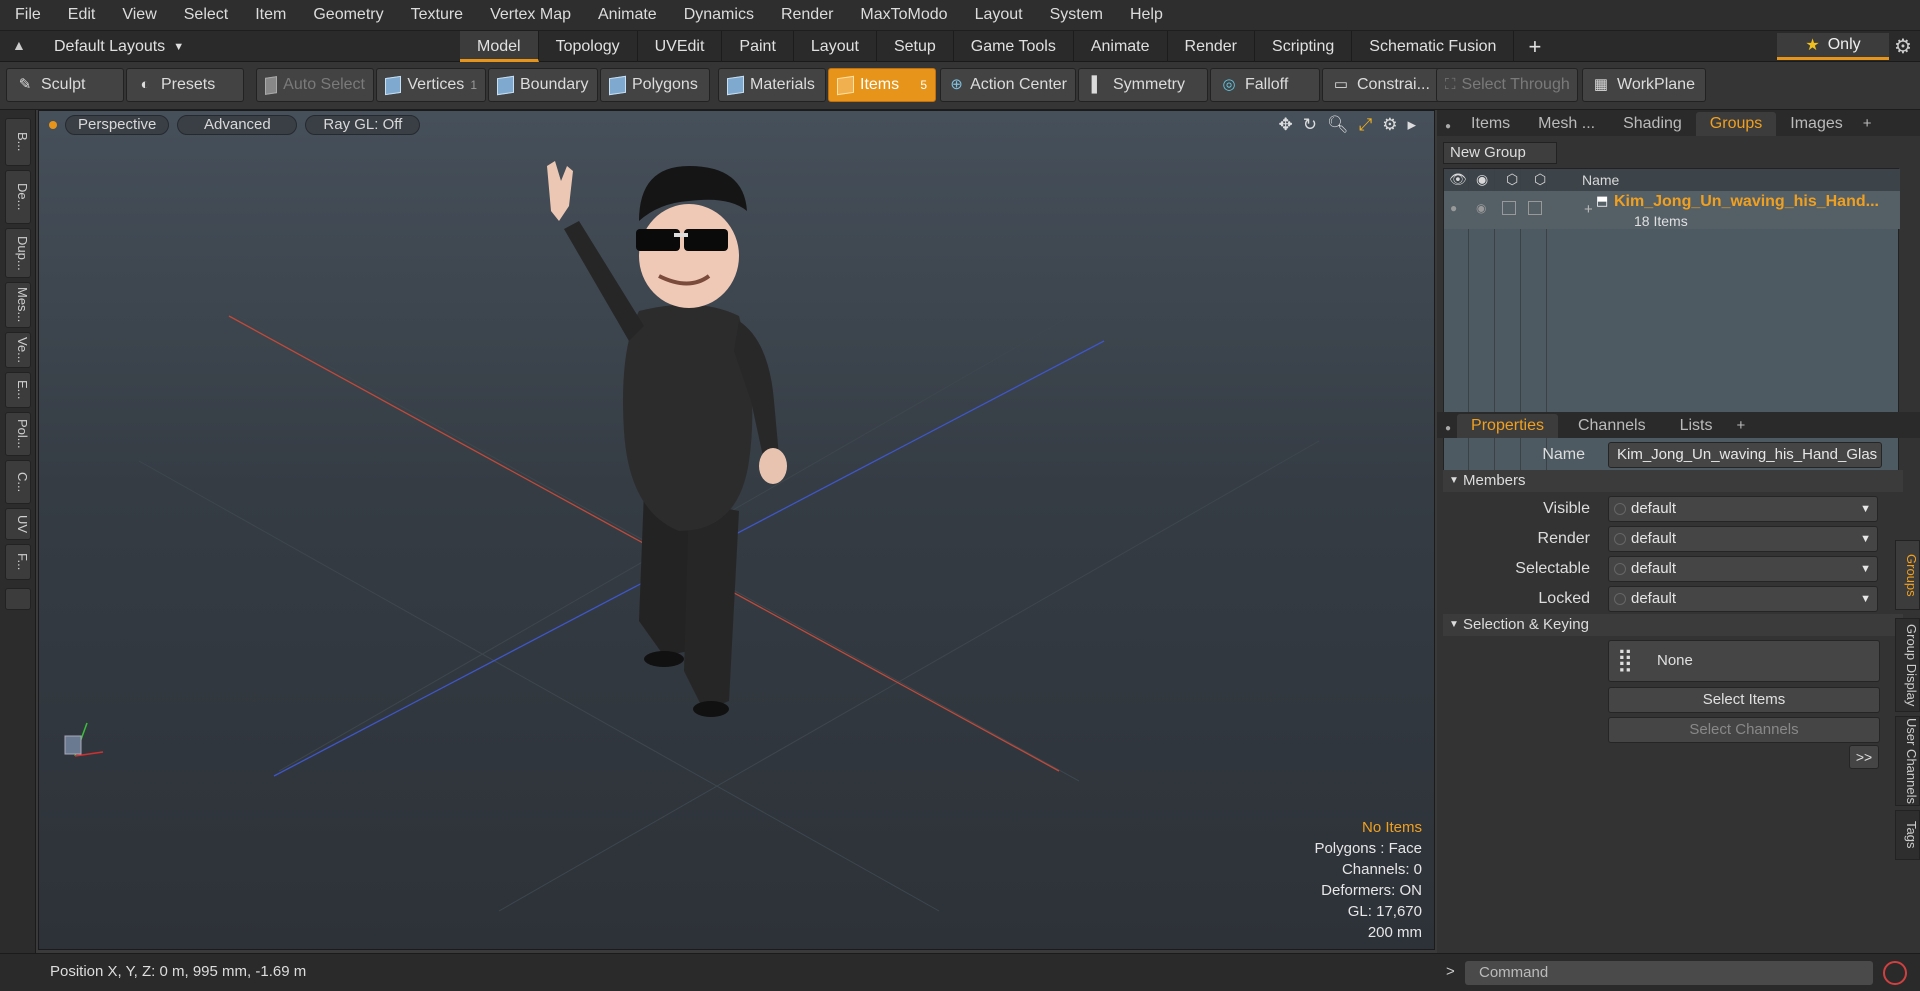  What do you see at coordinates (204, 15) in the screenshot?
I see `menu-item-select: Select` at bounding box center [204, 15].